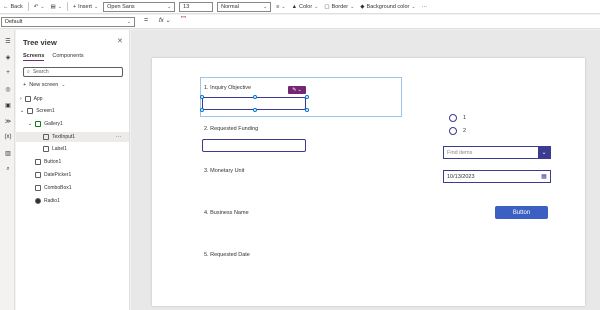  I want to click on tools-icon: ▥, so click(8, 153).